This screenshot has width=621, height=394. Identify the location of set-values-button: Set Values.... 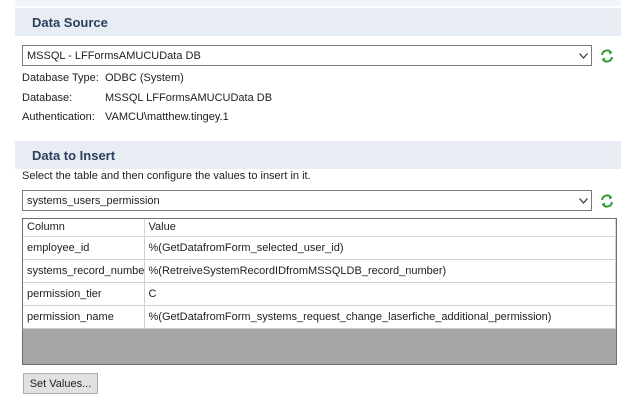
(60, 383).